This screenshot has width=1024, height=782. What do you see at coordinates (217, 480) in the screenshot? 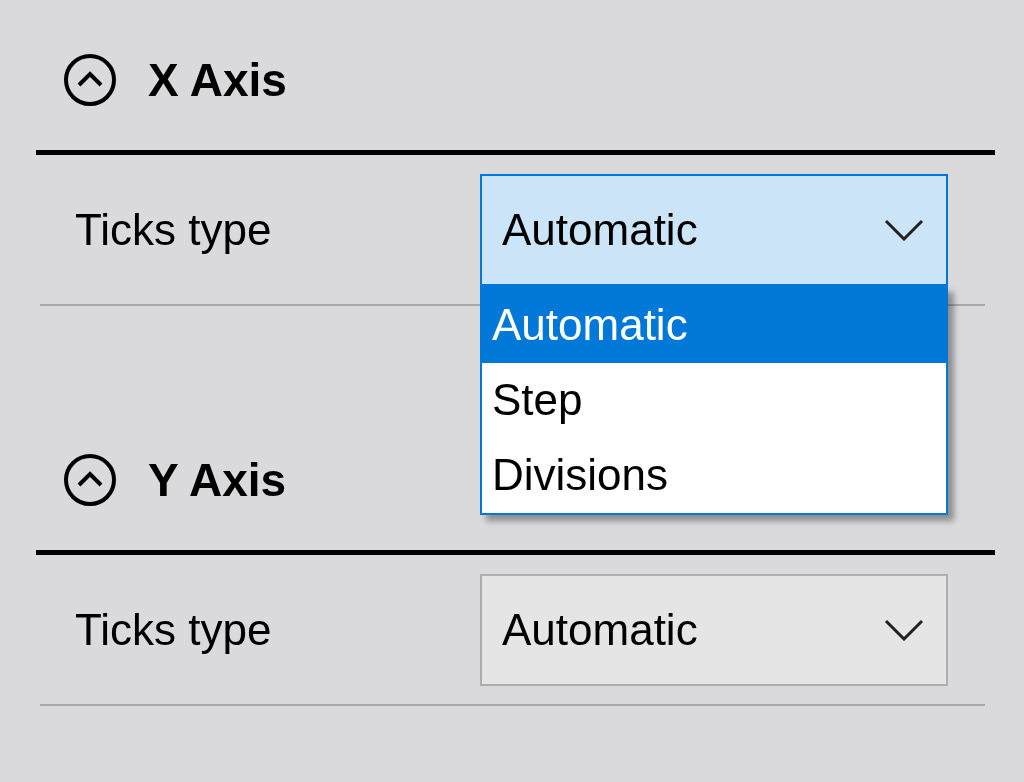
I see `section-title: Y Axis` at bounding box center [217, 480].